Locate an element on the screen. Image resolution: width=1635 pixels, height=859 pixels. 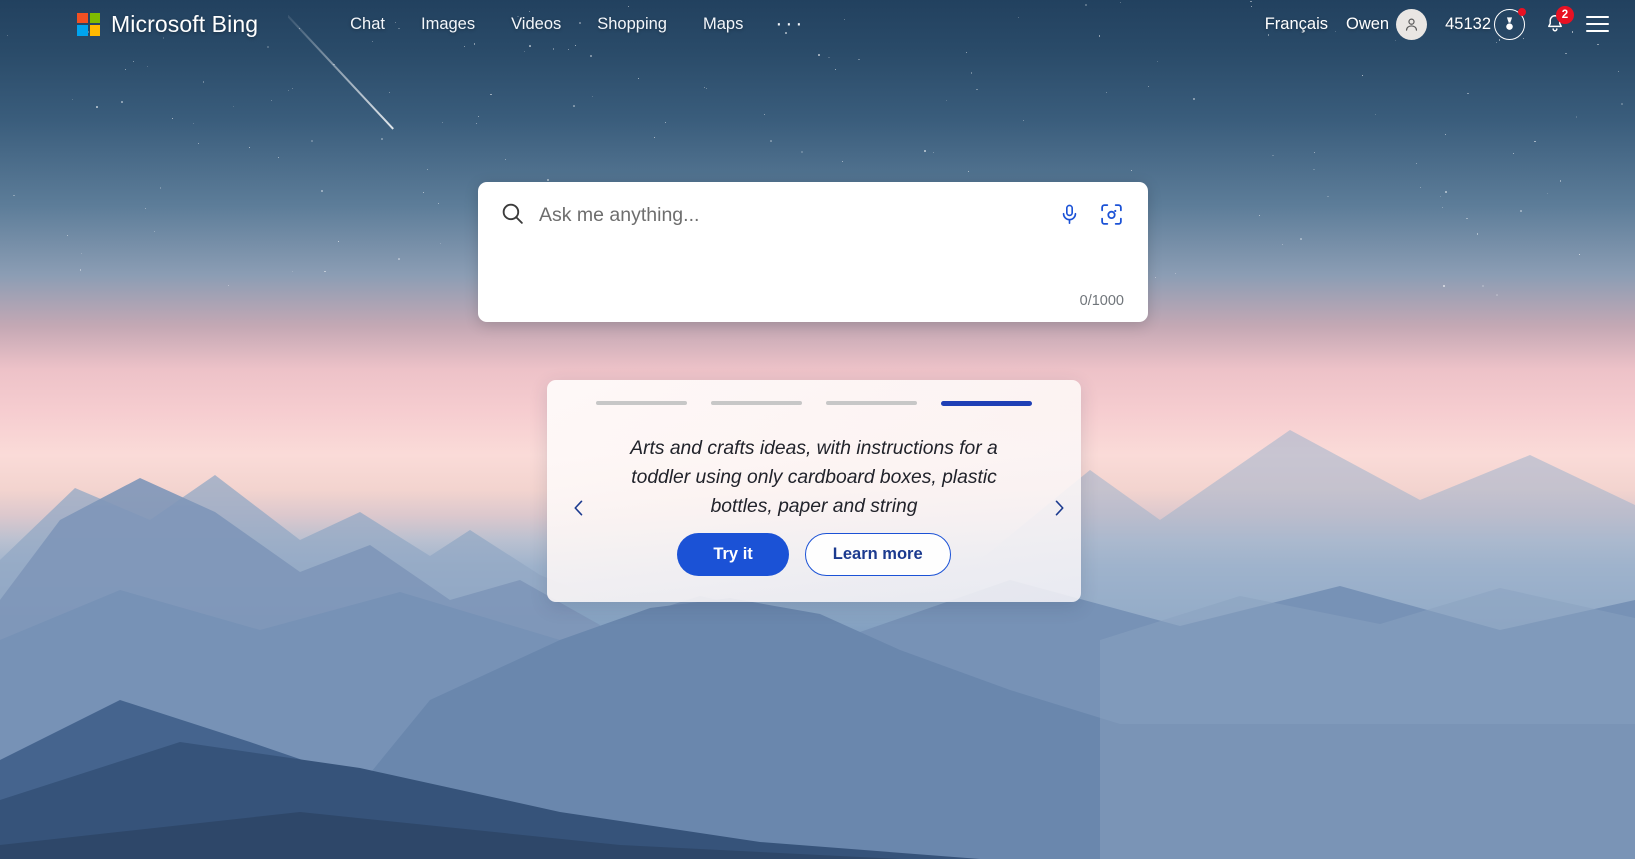
bing-logo-link: Microsoft Bing is located at coordinates (167, 24).